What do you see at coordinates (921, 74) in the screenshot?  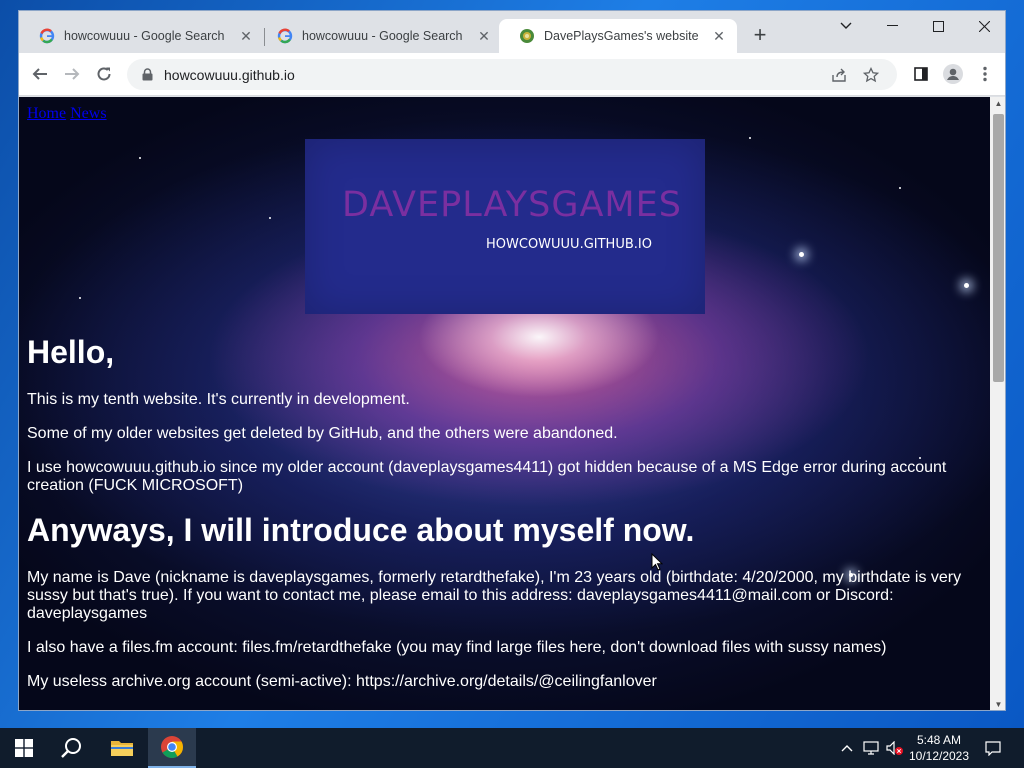 I see `side-panel-icon` at bounding box center [921, 74].